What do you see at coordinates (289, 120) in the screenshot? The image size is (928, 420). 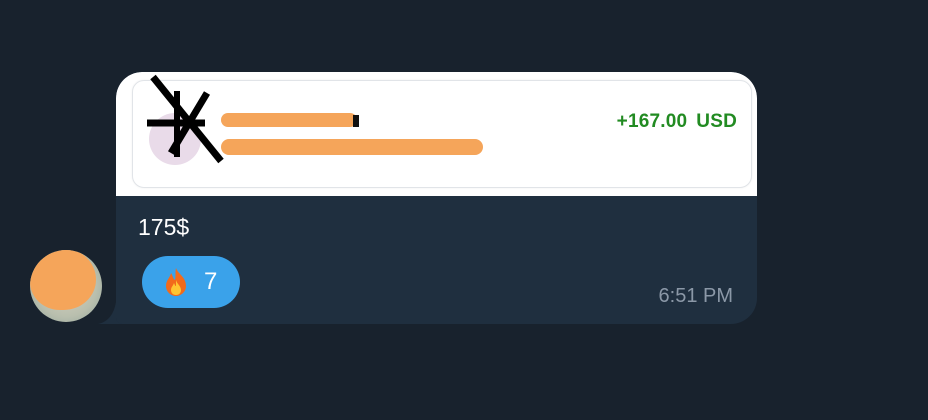 I see `payer-name-redacted` at bounding box center [289, 120].